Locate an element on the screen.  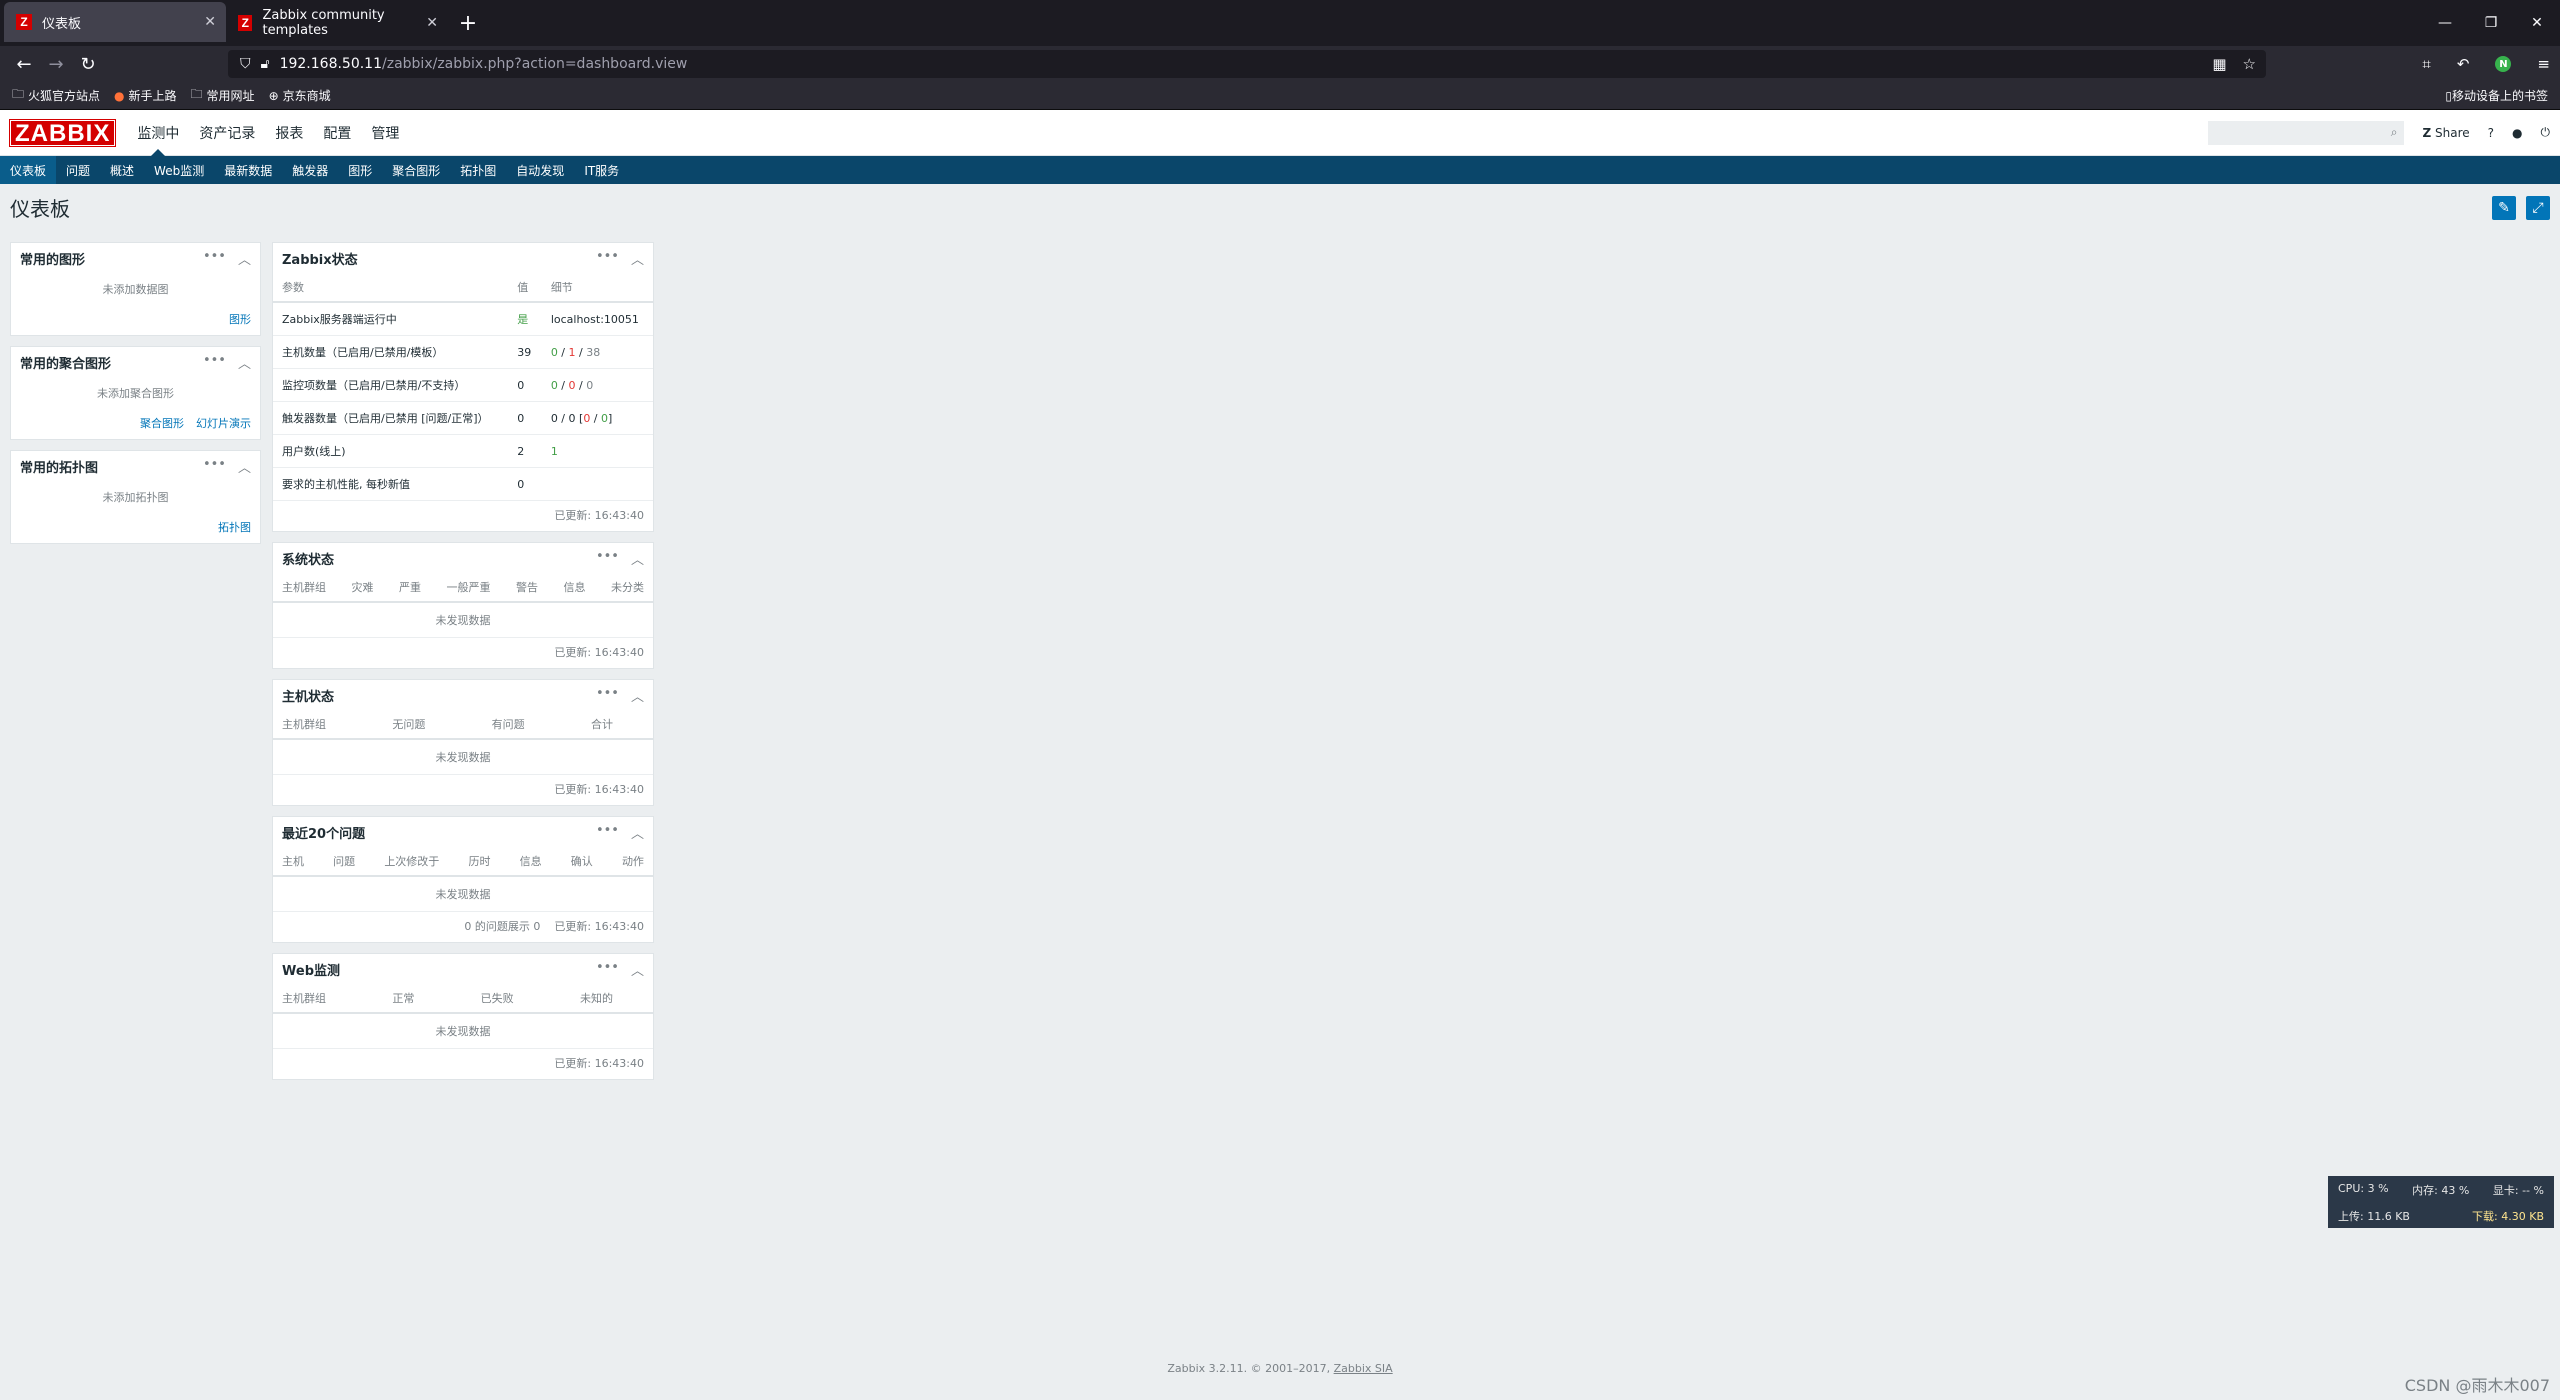
param-cell: 要求的主机性能, 每秒新值 is located at coordinates (391, 484).